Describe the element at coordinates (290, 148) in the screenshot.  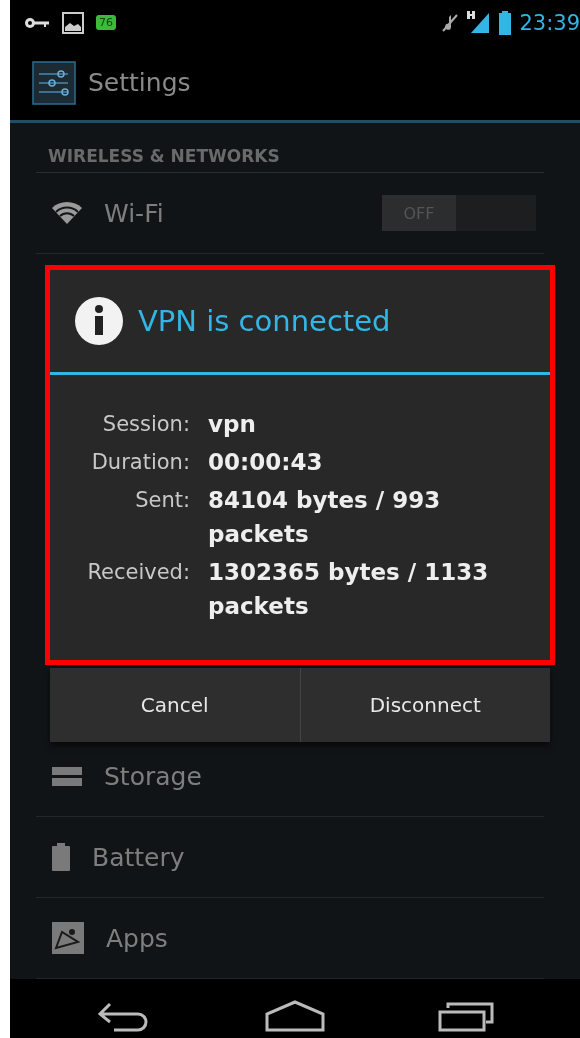
I see `section-header: WIRELESS & NETWORKS` at that location.